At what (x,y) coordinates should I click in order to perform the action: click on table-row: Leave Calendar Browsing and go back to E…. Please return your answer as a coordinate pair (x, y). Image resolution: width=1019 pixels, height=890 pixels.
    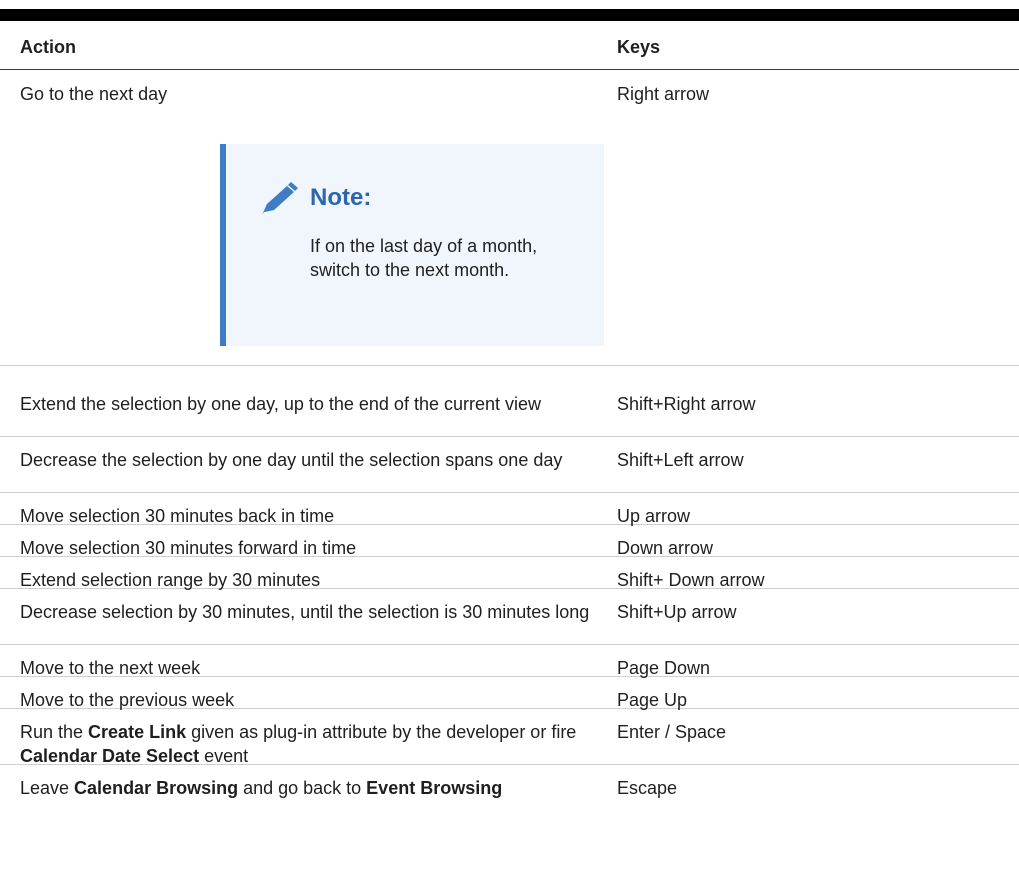
    Looking at the image, I should click on (509, 792).